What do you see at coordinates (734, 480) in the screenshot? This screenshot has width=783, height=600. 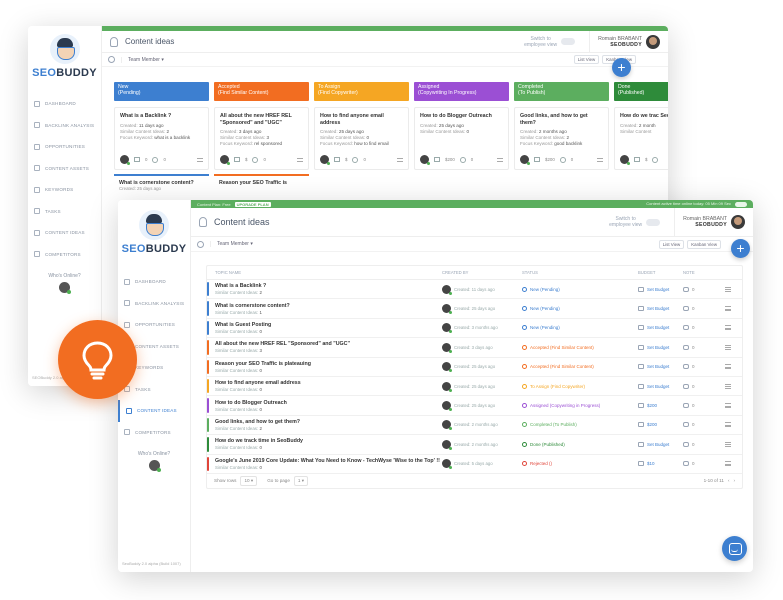 I see `next-page-icon: ›` at bounding box center [734, 480].